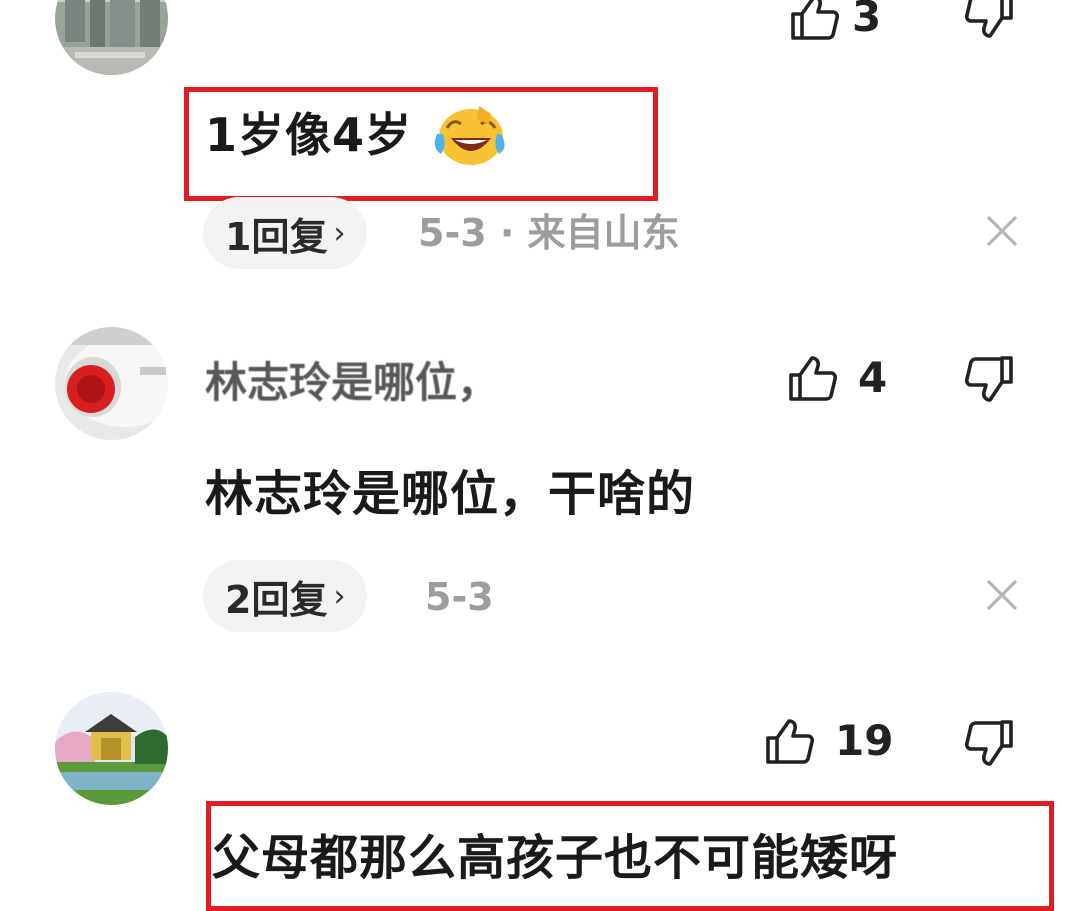 This screenshot has width=1080, height=911. I want to click on comment-meta: 5-3, so click(459, 597).